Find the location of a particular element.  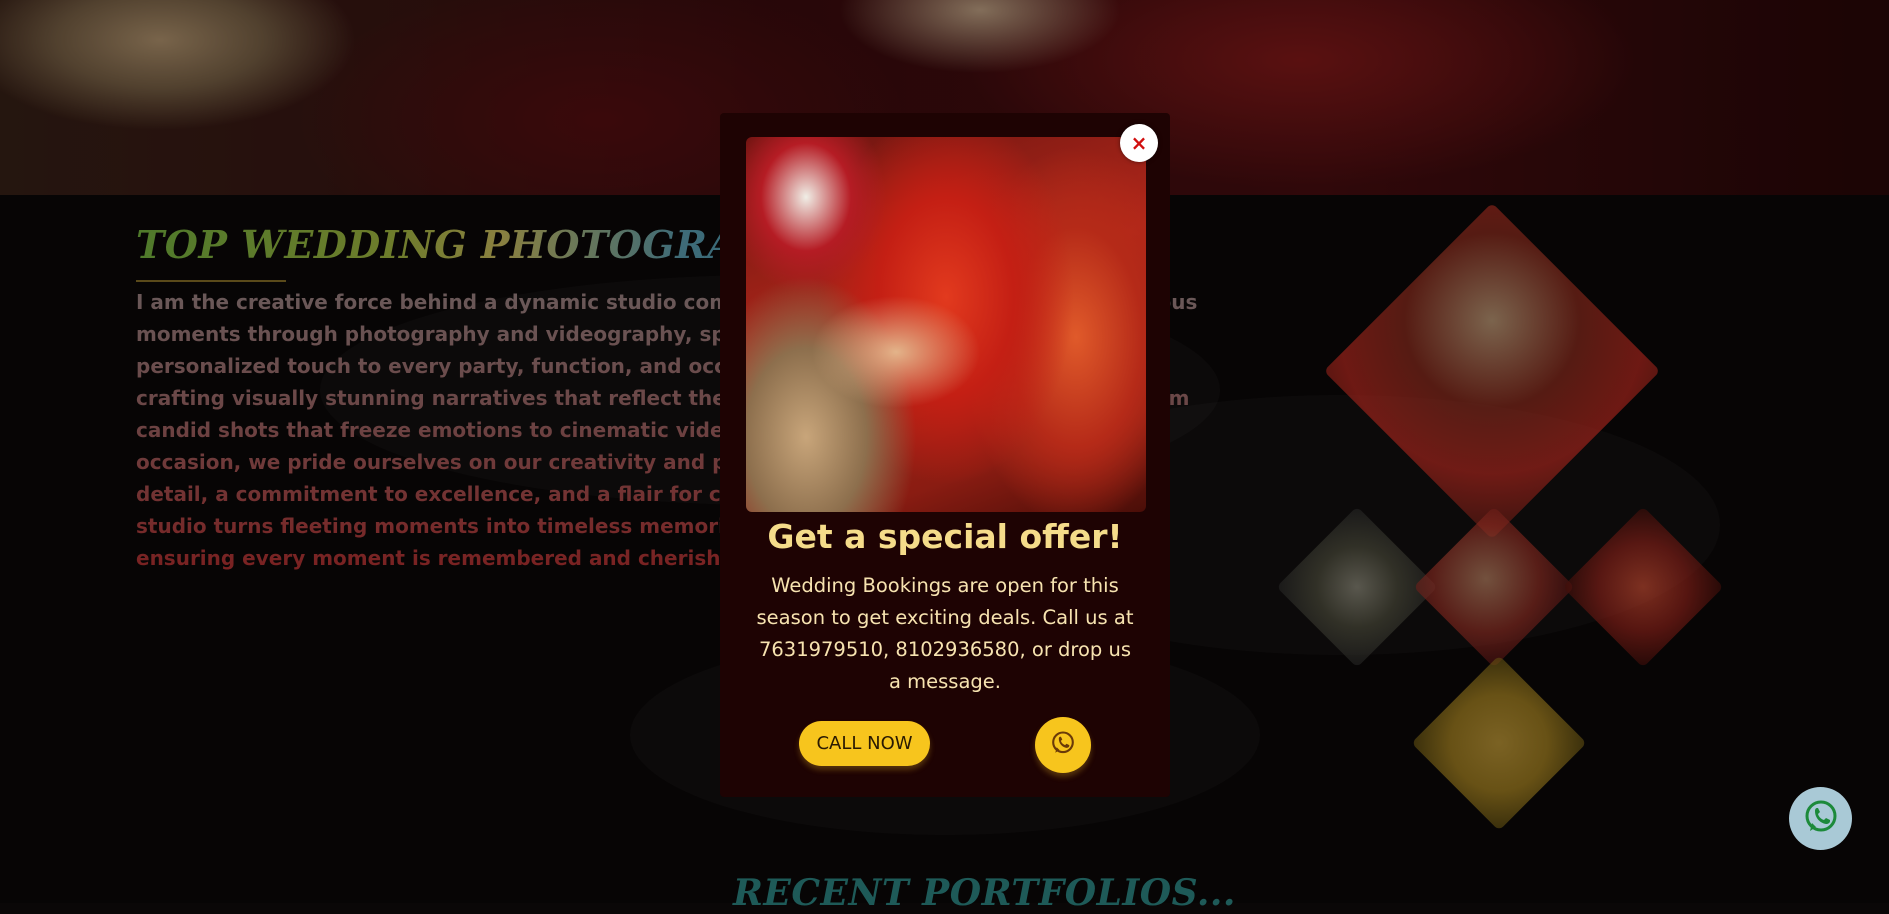

title-underline is located at coordinates (211, 281).